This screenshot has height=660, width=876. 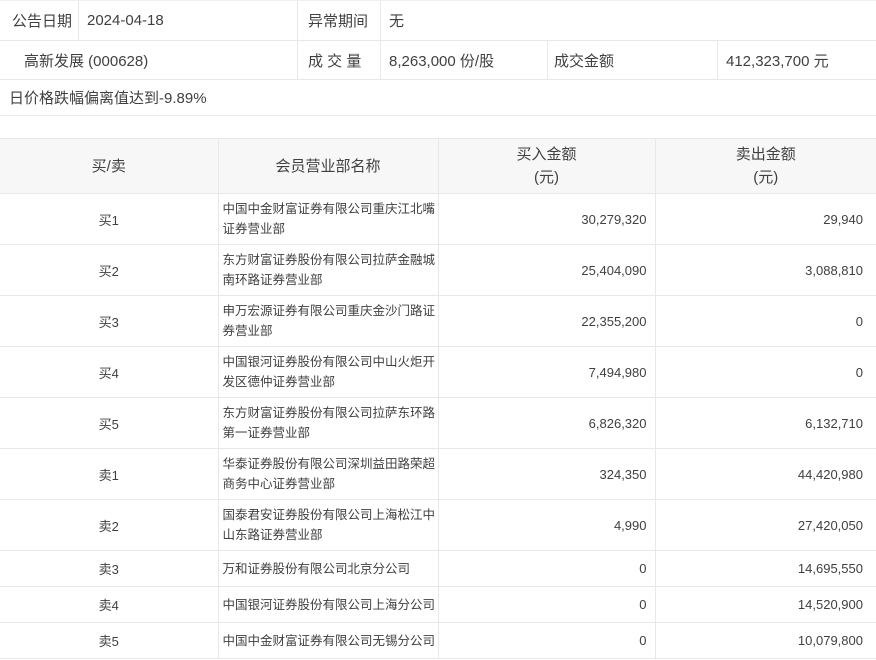 What do you see at coordinates (328, 604) in the screenshot?
I see `cell-broker: 中国银河证券股份有限公司上海分公司` at bounding box center [328, 604].